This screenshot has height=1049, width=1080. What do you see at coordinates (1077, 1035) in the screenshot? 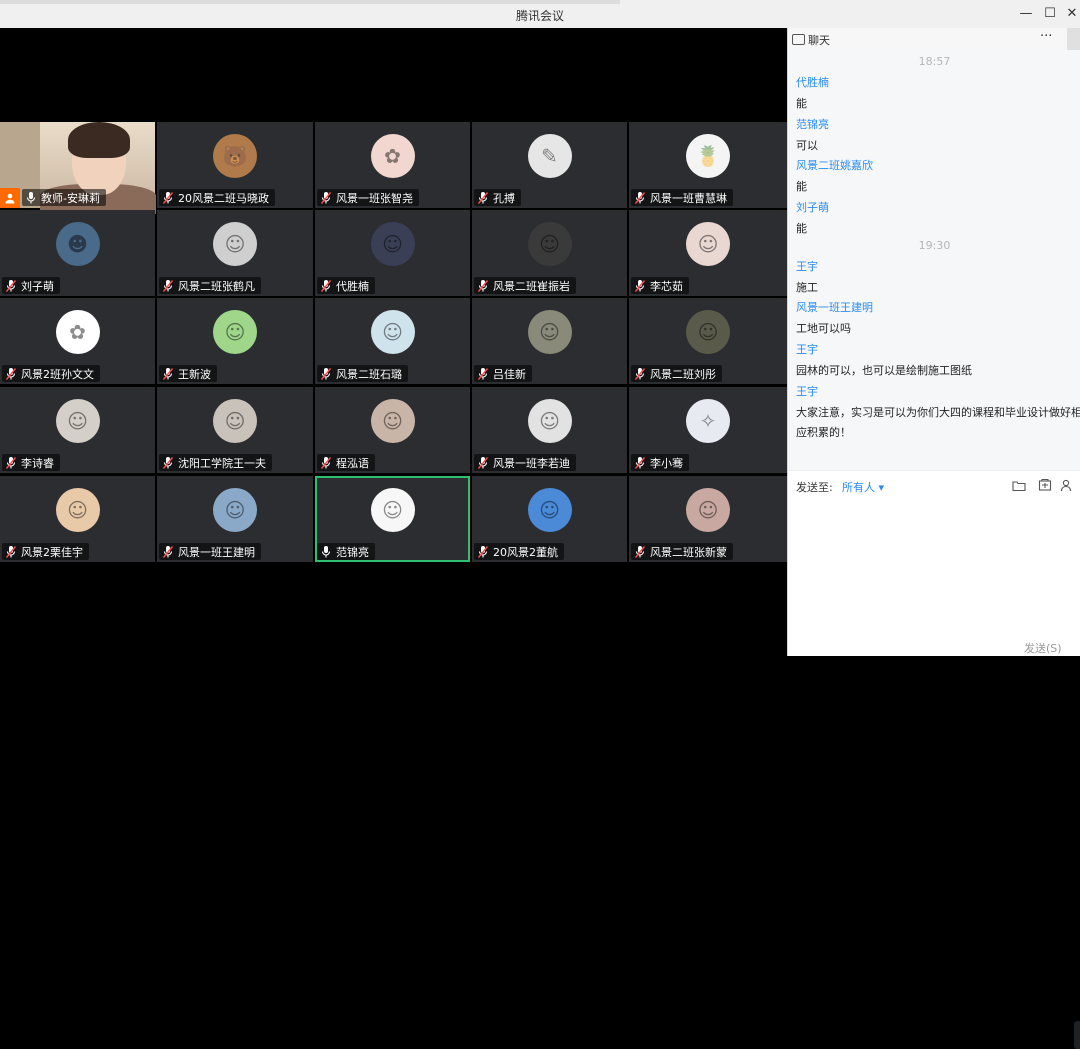
I see `side-drawer-handle` at bounding box center [1077, 1035].